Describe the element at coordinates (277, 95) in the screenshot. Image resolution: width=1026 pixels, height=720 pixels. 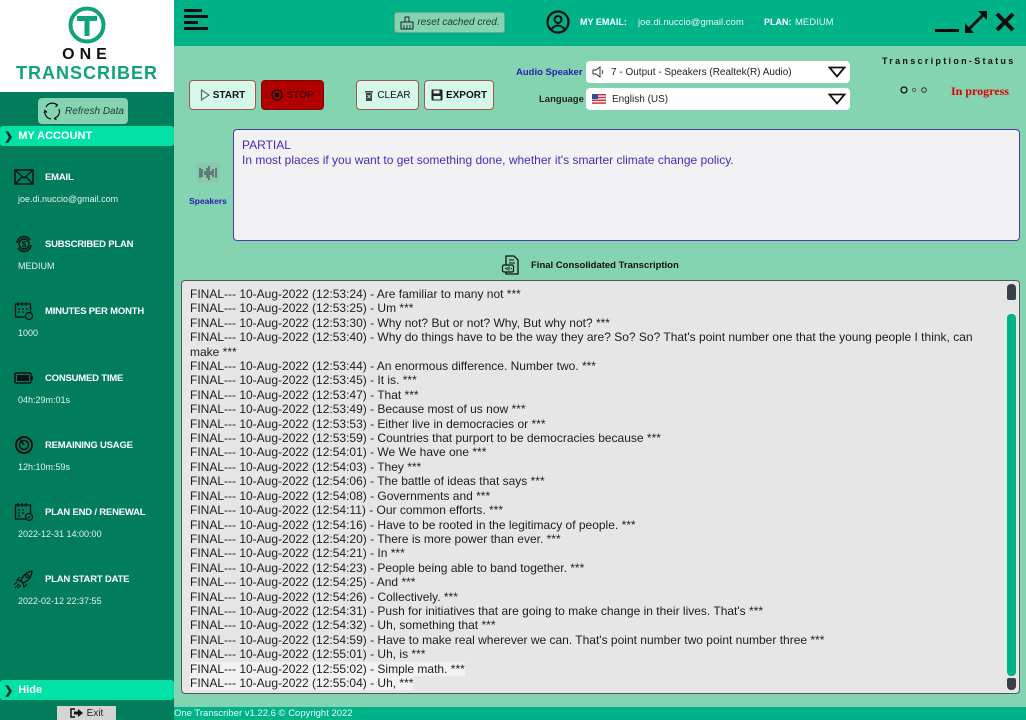
I see `stop-icon` at that location.